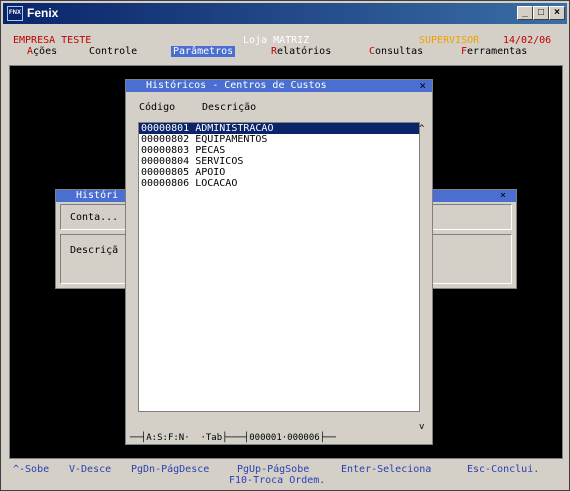 The image size is (570, 491). Describe the element at coordinates (494, 52) in the screenshot. I see `menu-ferramentas: Ferramentas` at that location.